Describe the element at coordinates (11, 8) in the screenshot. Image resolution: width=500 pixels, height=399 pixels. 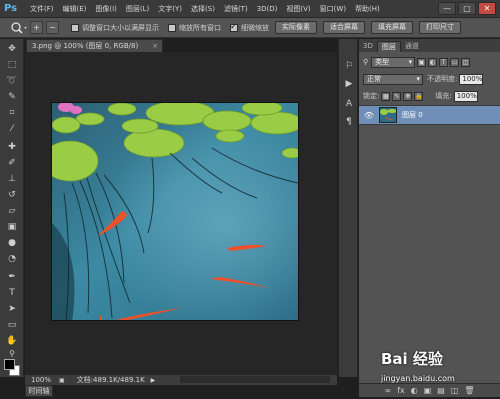
I see `photoshop-logo: Ps` at that location.